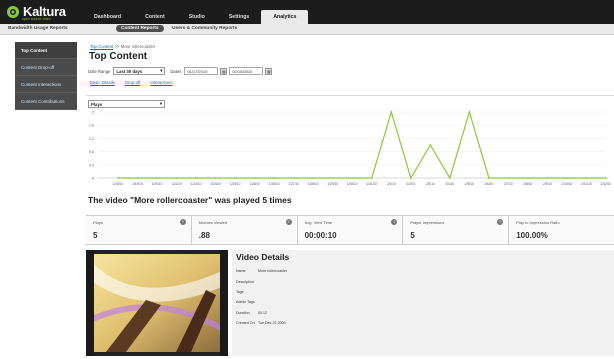  Describe the element at coordinates (91, 126) in the screenshot. I see `y-tick-label: 1.6` at that location.